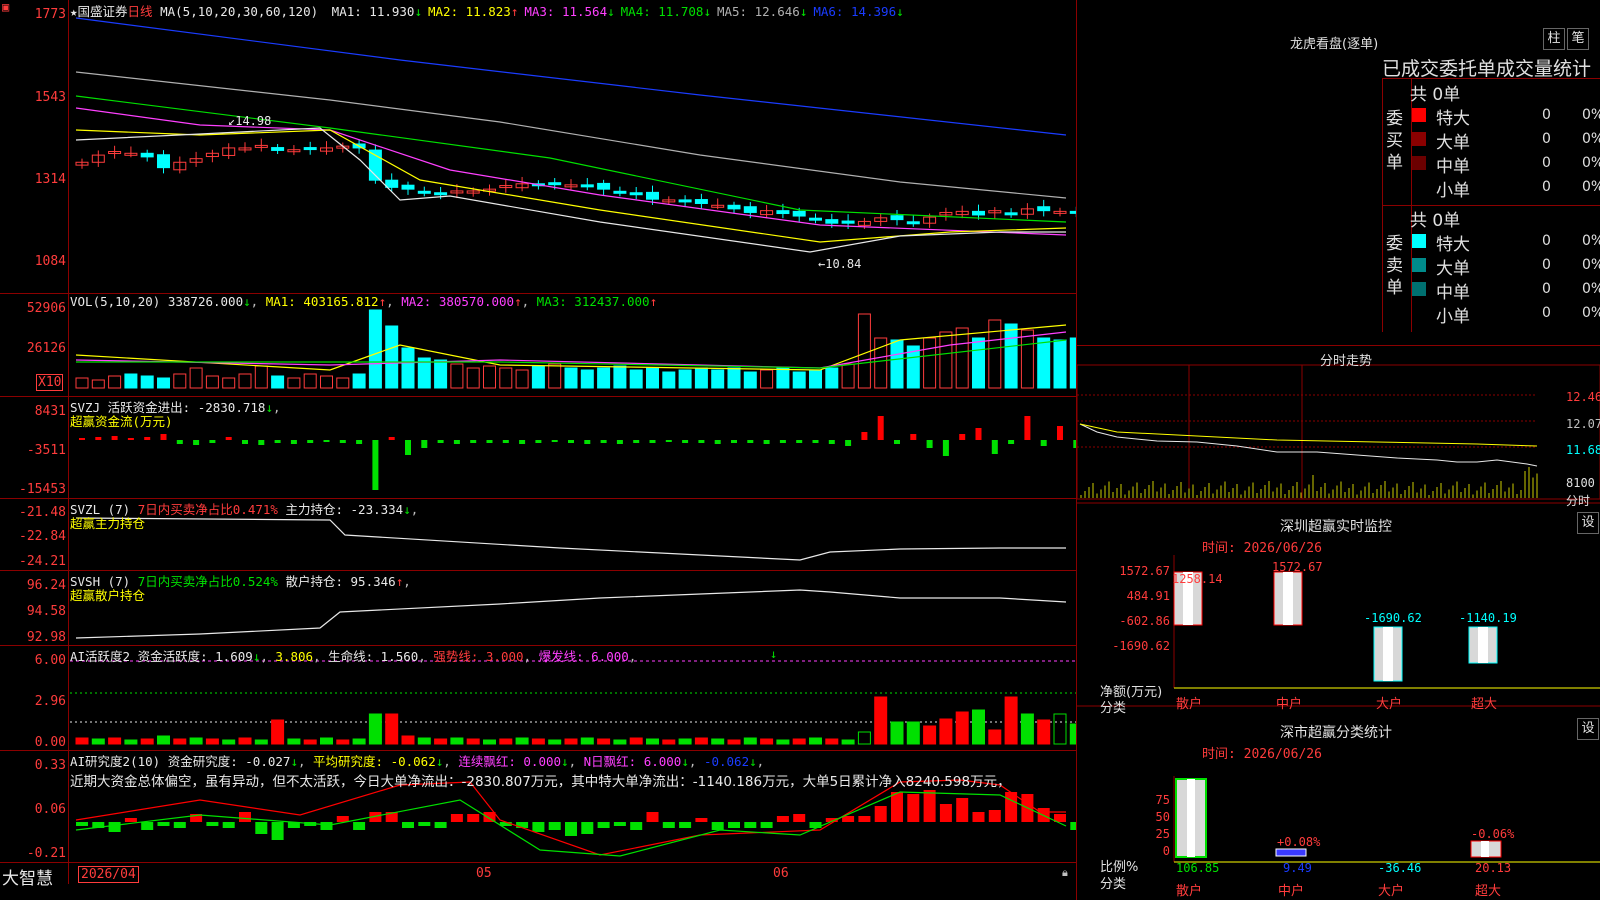 This screenshot has height=900, width=1600. What do you see at coordinates (1065, 873) in the screenshot?
I see `lock-icon: 🔒︎` at bounding box center [1065, 873].